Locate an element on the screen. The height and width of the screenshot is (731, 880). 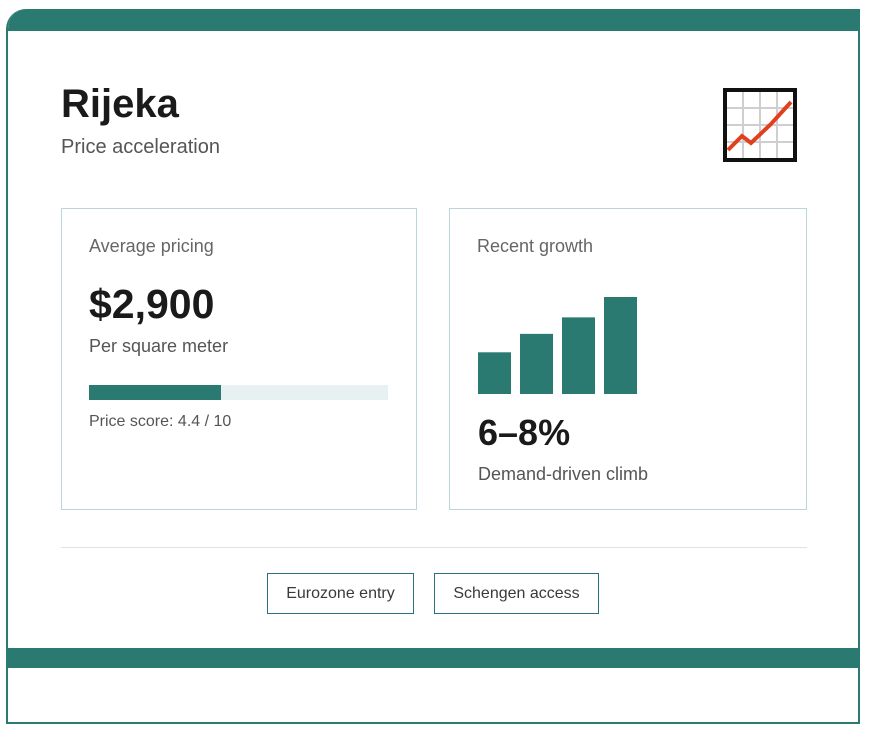
growth-value: 6–8% is located at coordinates (524, 432).